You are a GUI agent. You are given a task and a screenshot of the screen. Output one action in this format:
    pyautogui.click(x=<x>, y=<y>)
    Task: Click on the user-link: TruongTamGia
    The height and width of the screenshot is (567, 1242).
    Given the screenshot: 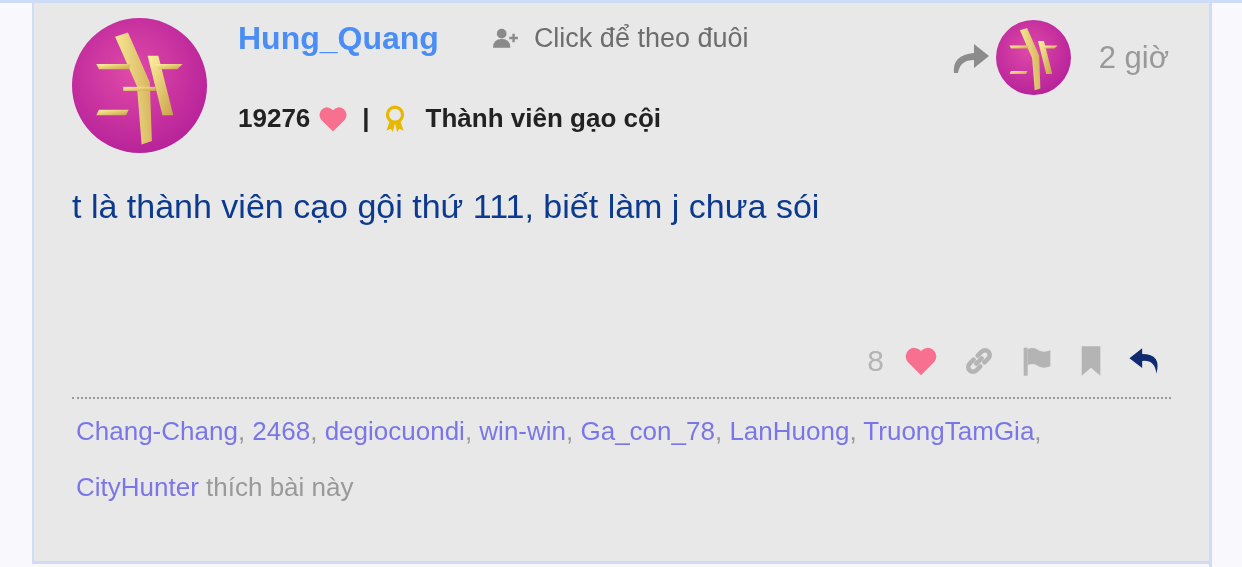 What is the action you would take?
    pyautogui.click(x=949, y=431)
    